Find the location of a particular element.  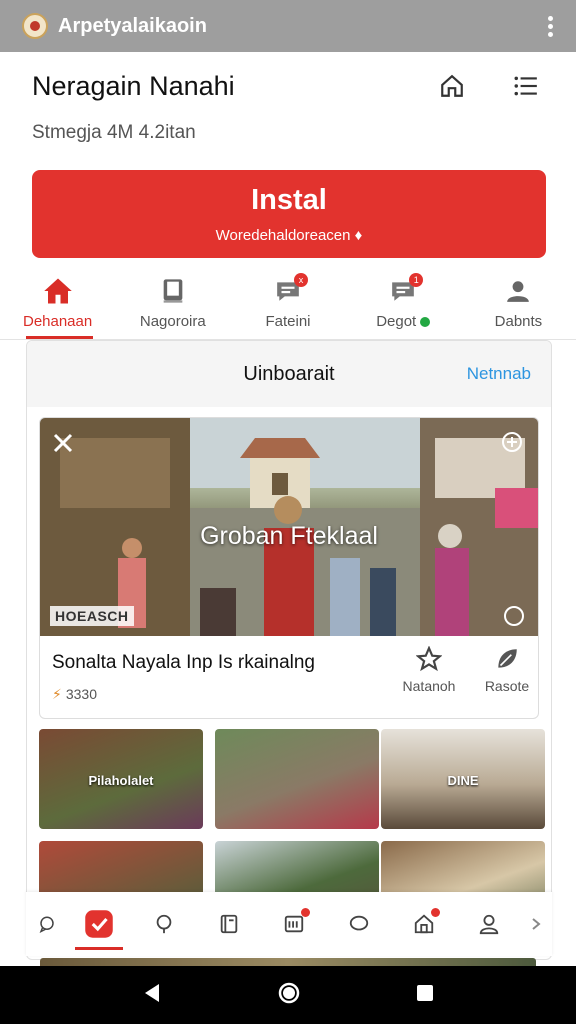

featured-tag: HOEASCH is located at coordinates (92, 616).